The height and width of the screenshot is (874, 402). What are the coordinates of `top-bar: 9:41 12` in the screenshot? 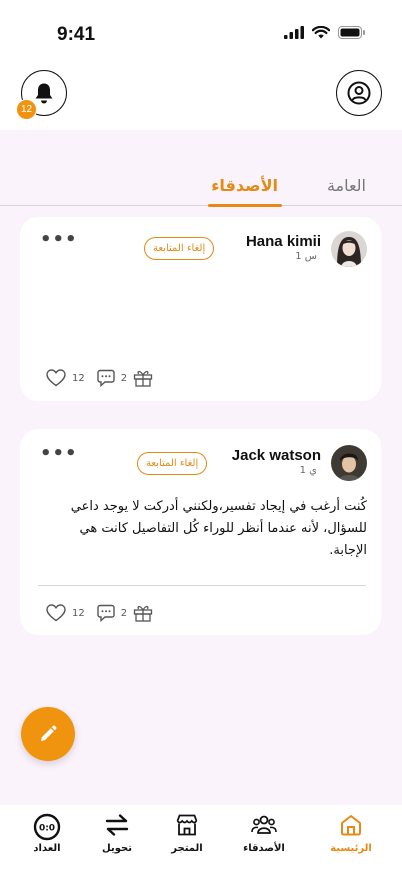 It's located at (201, 65).